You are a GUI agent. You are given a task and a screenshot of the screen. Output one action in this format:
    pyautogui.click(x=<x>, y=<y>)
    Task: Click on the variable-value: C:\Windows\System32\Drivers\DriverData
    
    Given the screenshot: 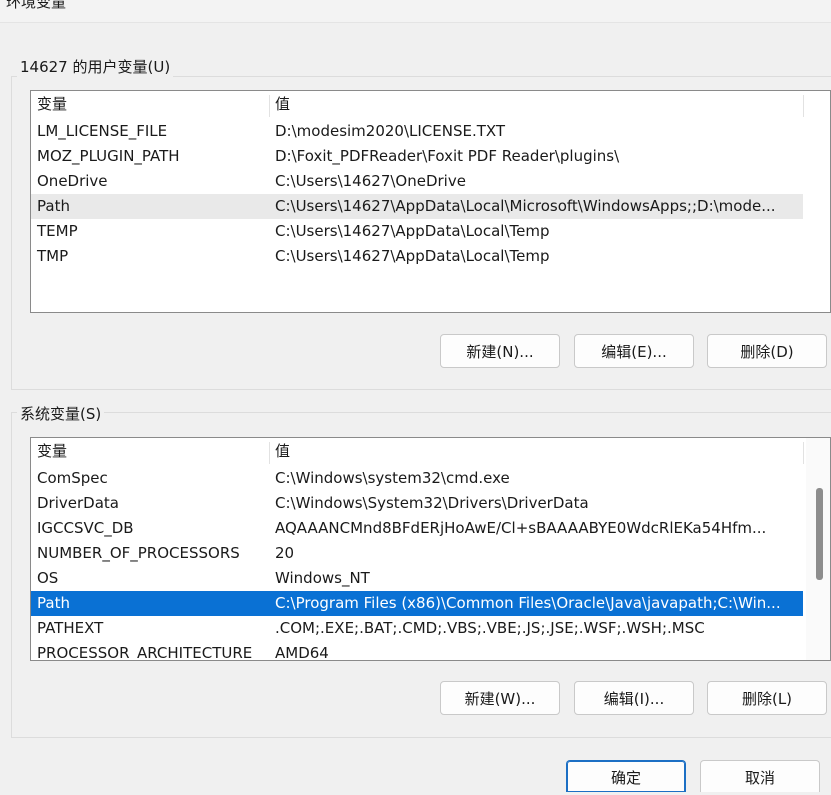 What is the action you would take?
    pyautogui.click(x=432, y=503)
    